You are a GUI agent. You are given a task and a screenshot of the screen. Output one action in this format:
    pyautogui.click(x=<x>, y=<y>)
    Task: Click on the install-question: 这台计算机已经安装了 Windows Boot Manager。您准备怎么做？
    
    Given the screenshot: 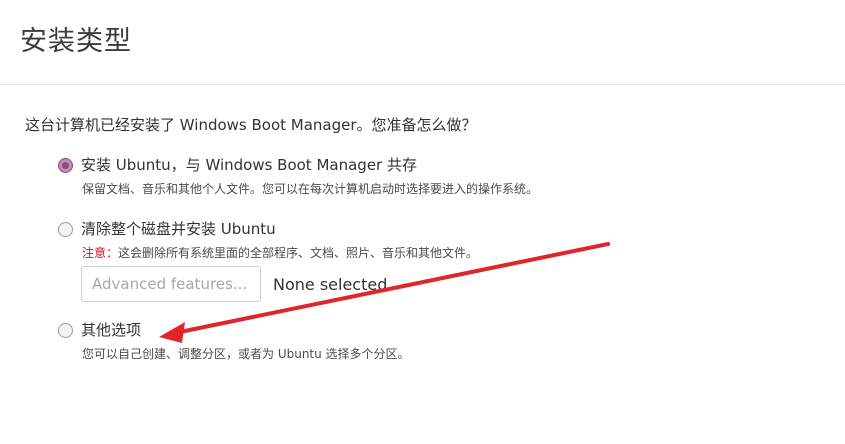 What is the action you would take?
    pyautogui.click(x=251, y=125)
    